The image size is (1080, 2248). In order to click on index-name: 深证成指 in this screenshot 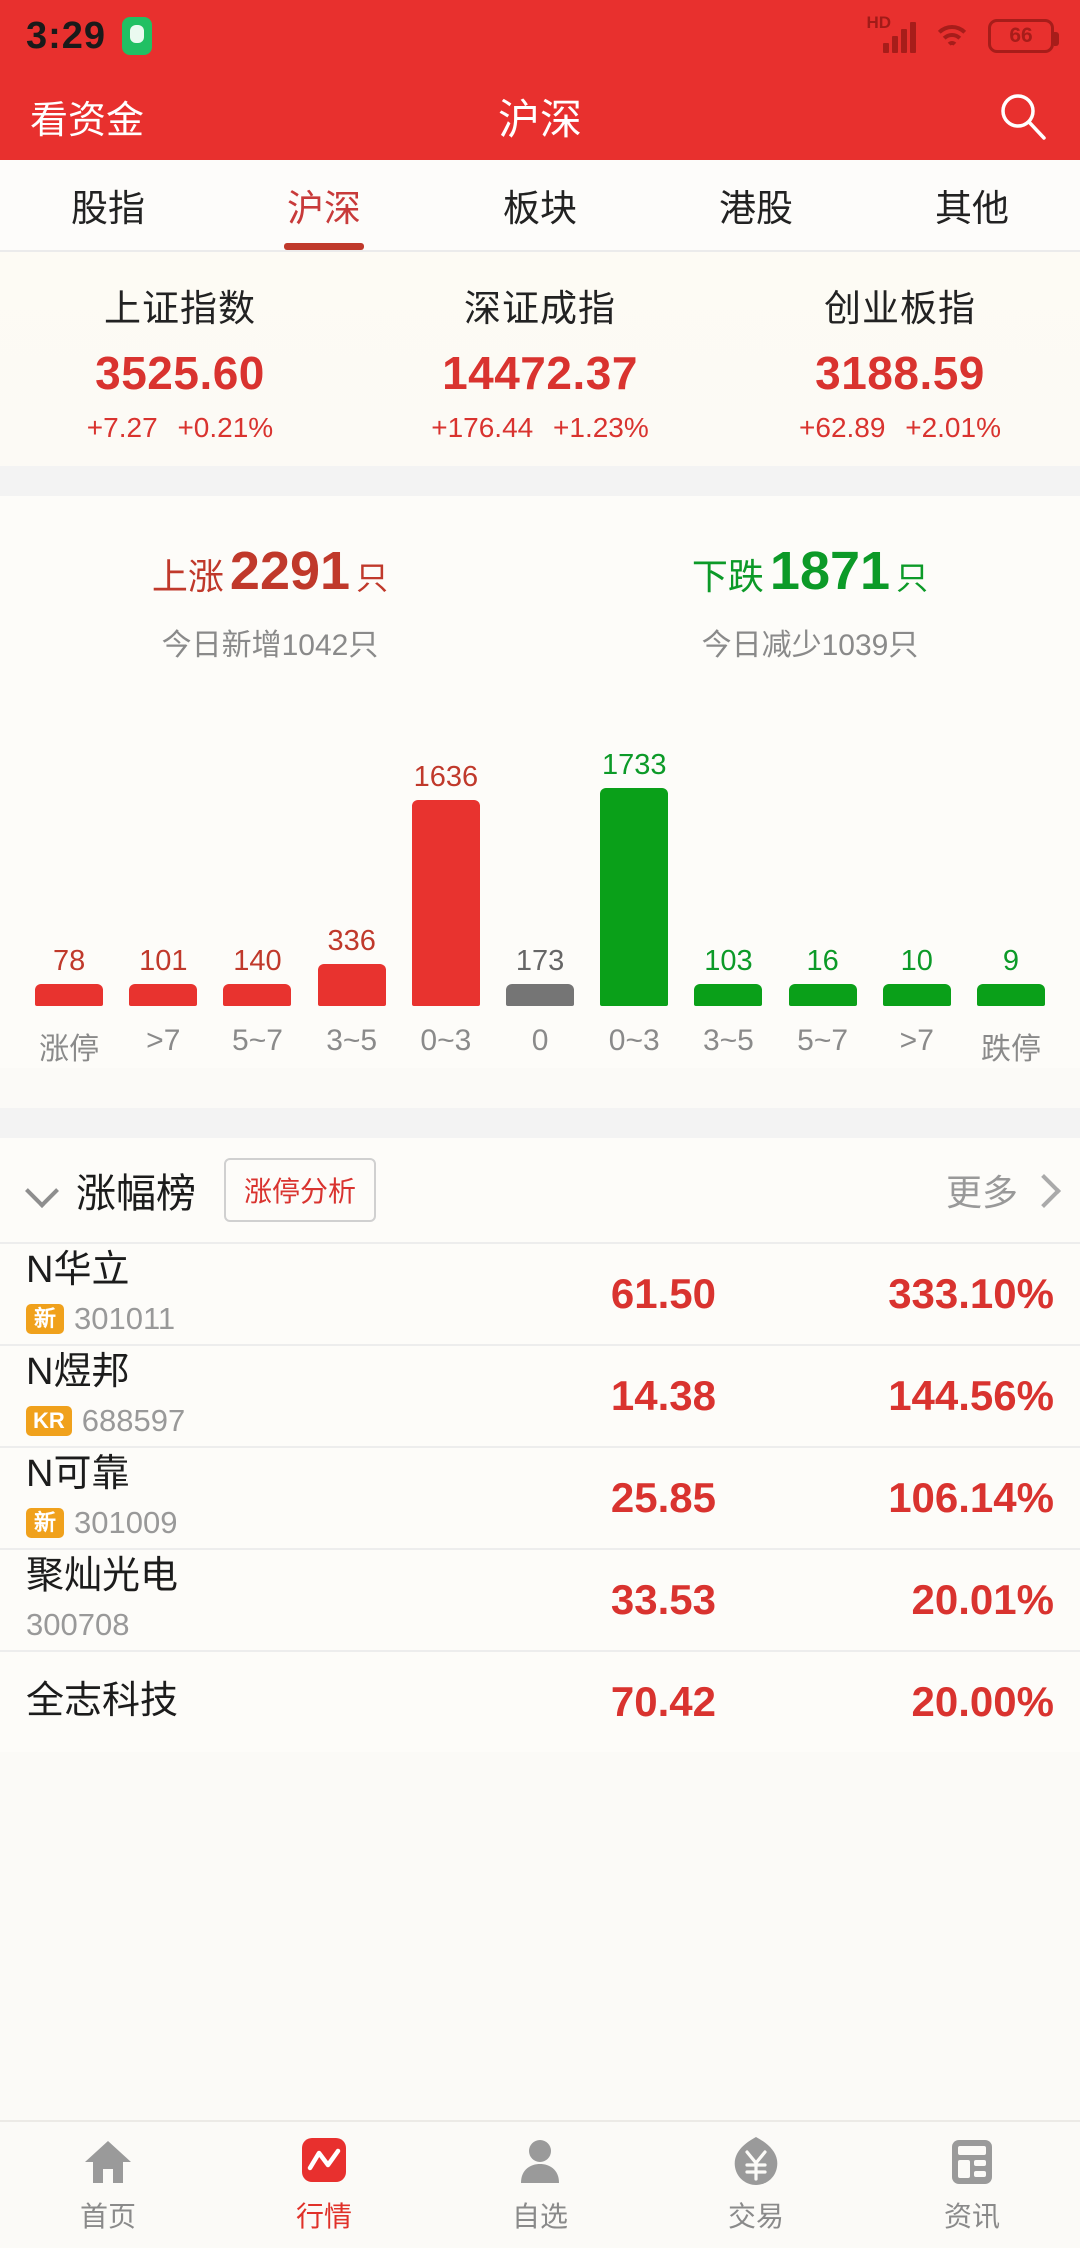, I will do `click(540, 308)`.